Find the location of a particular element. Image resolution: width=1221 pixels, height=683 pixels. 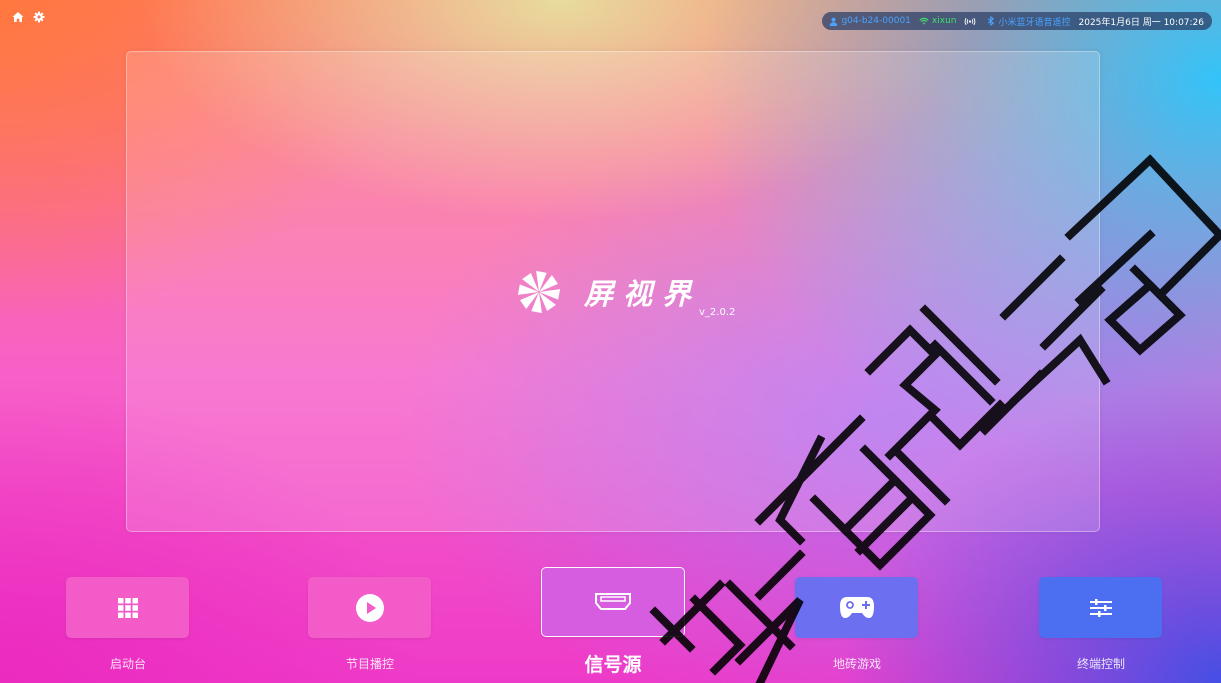

wifi-icon is located at coordinates (924, 21).